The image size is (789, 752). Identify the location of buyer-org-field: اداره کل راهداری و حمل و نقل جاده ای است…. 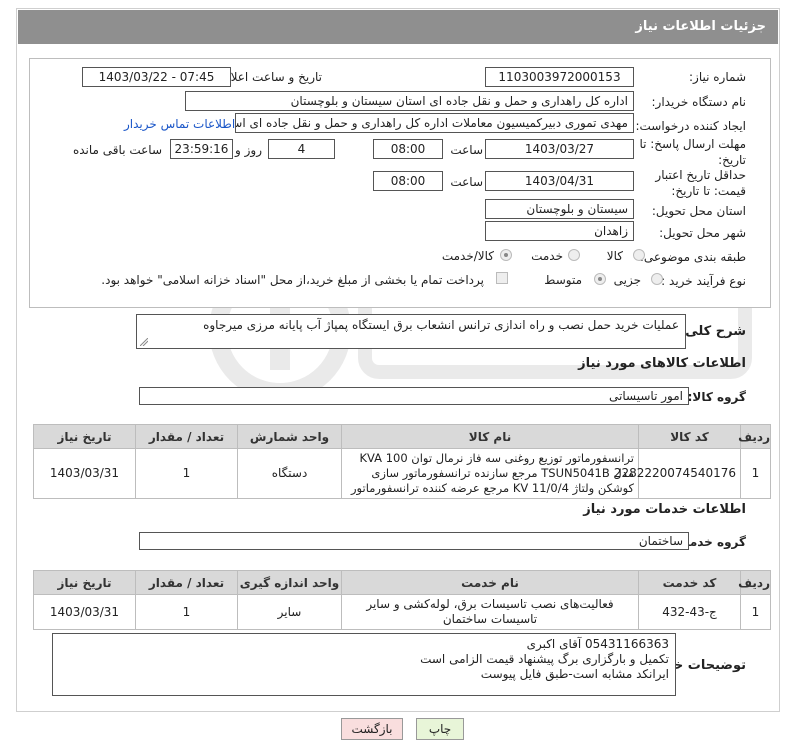
(409, 101).